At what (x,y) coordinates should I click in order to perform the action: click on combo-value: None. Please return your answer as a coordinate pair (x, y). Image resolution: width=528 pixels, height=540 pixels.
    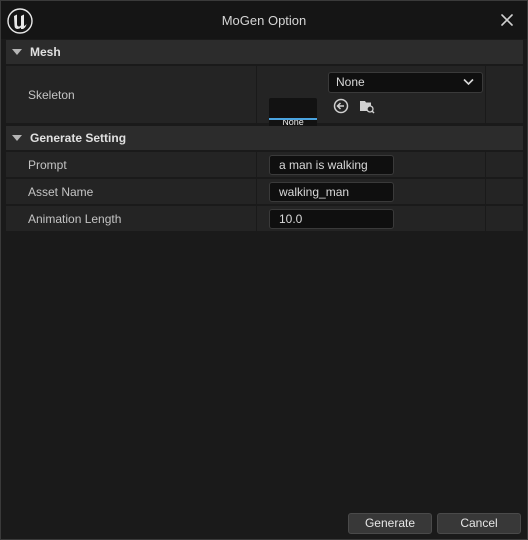
    Looking at the image, I should click on (350, 82).